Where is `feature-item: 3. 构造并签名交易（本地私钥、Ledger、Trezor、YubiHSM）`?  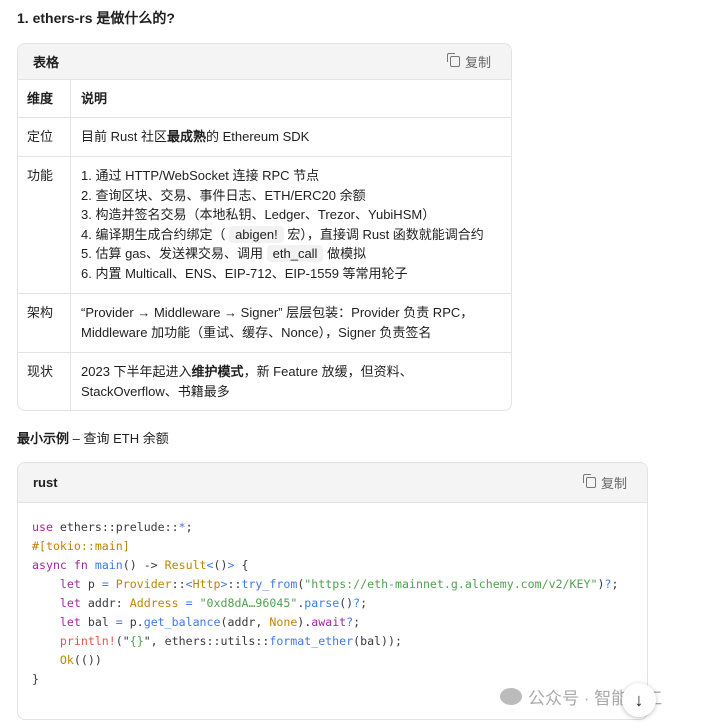 feature-item: 3. 构造并签名交易（本地私钥、Ledger、Trezor、YubiHSM） is located at coordinates (292, 215).